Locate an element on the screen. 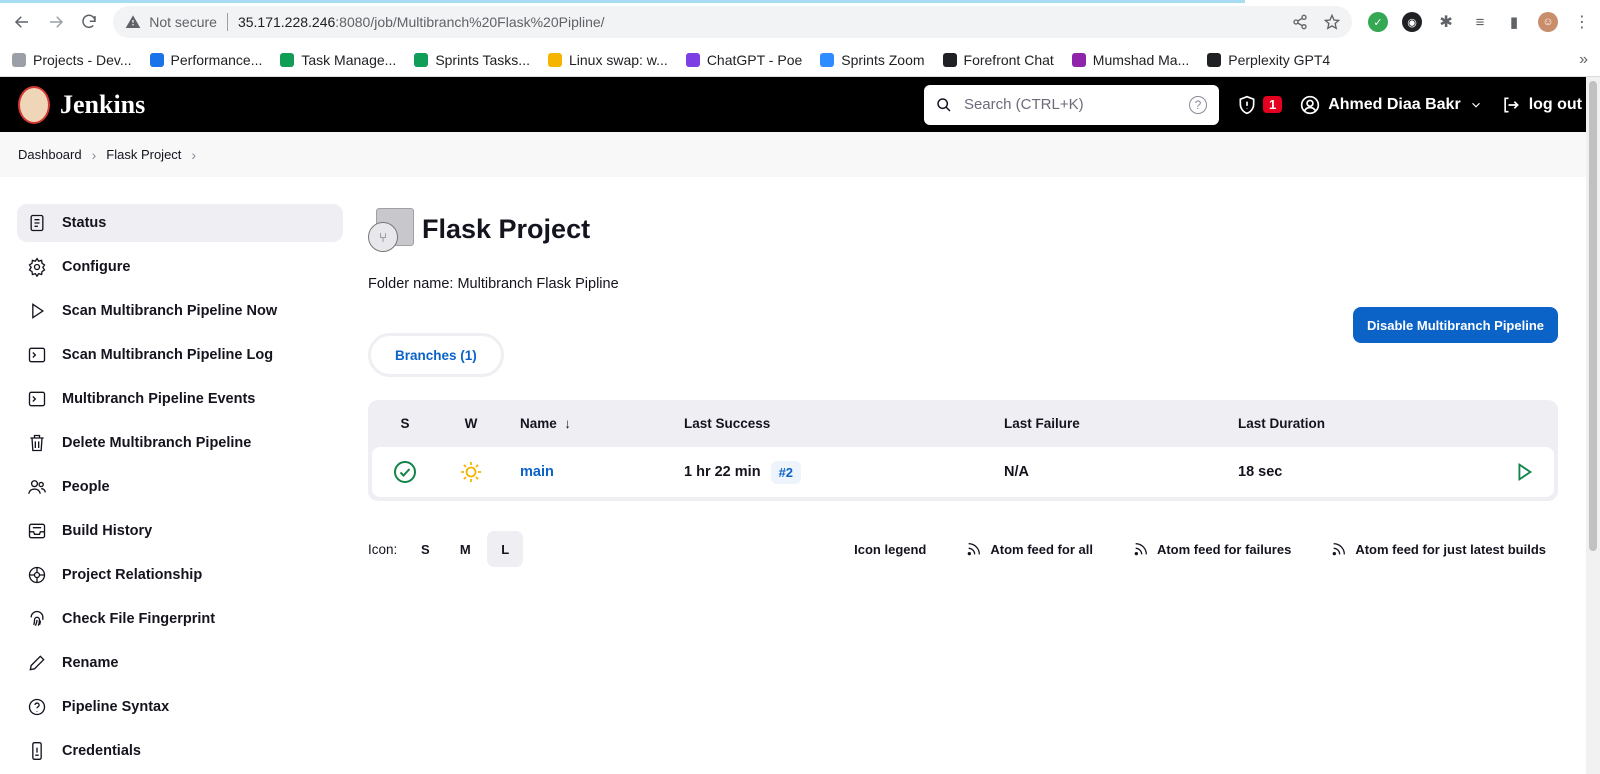 The height and width of the screenshot is (774, 1600). jenkins-butler-logo is located at coordinates (34, 104).